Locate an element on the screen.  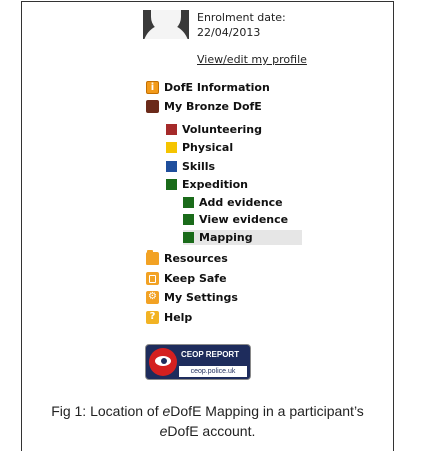
nav-item-physical: Physical is located at coordinates (199, 147).